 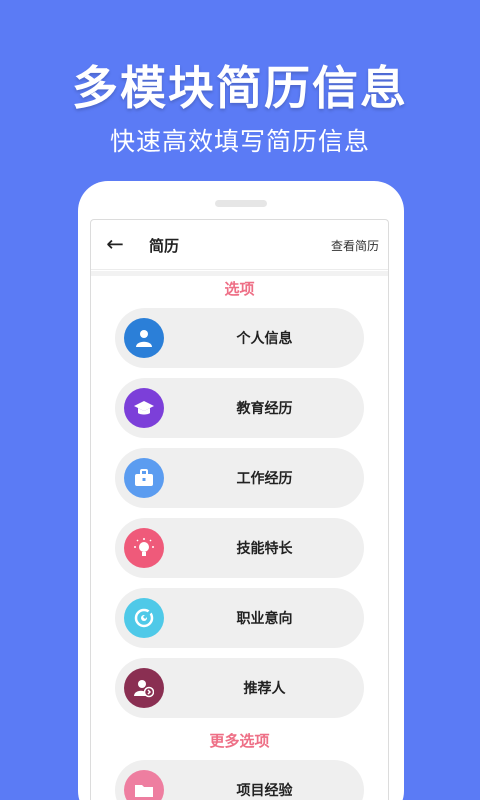 What do you see at coordinates (239, 688) in the screenshot?
I see `list-item-referee: 推荐人` at bounding box center [239, 688].